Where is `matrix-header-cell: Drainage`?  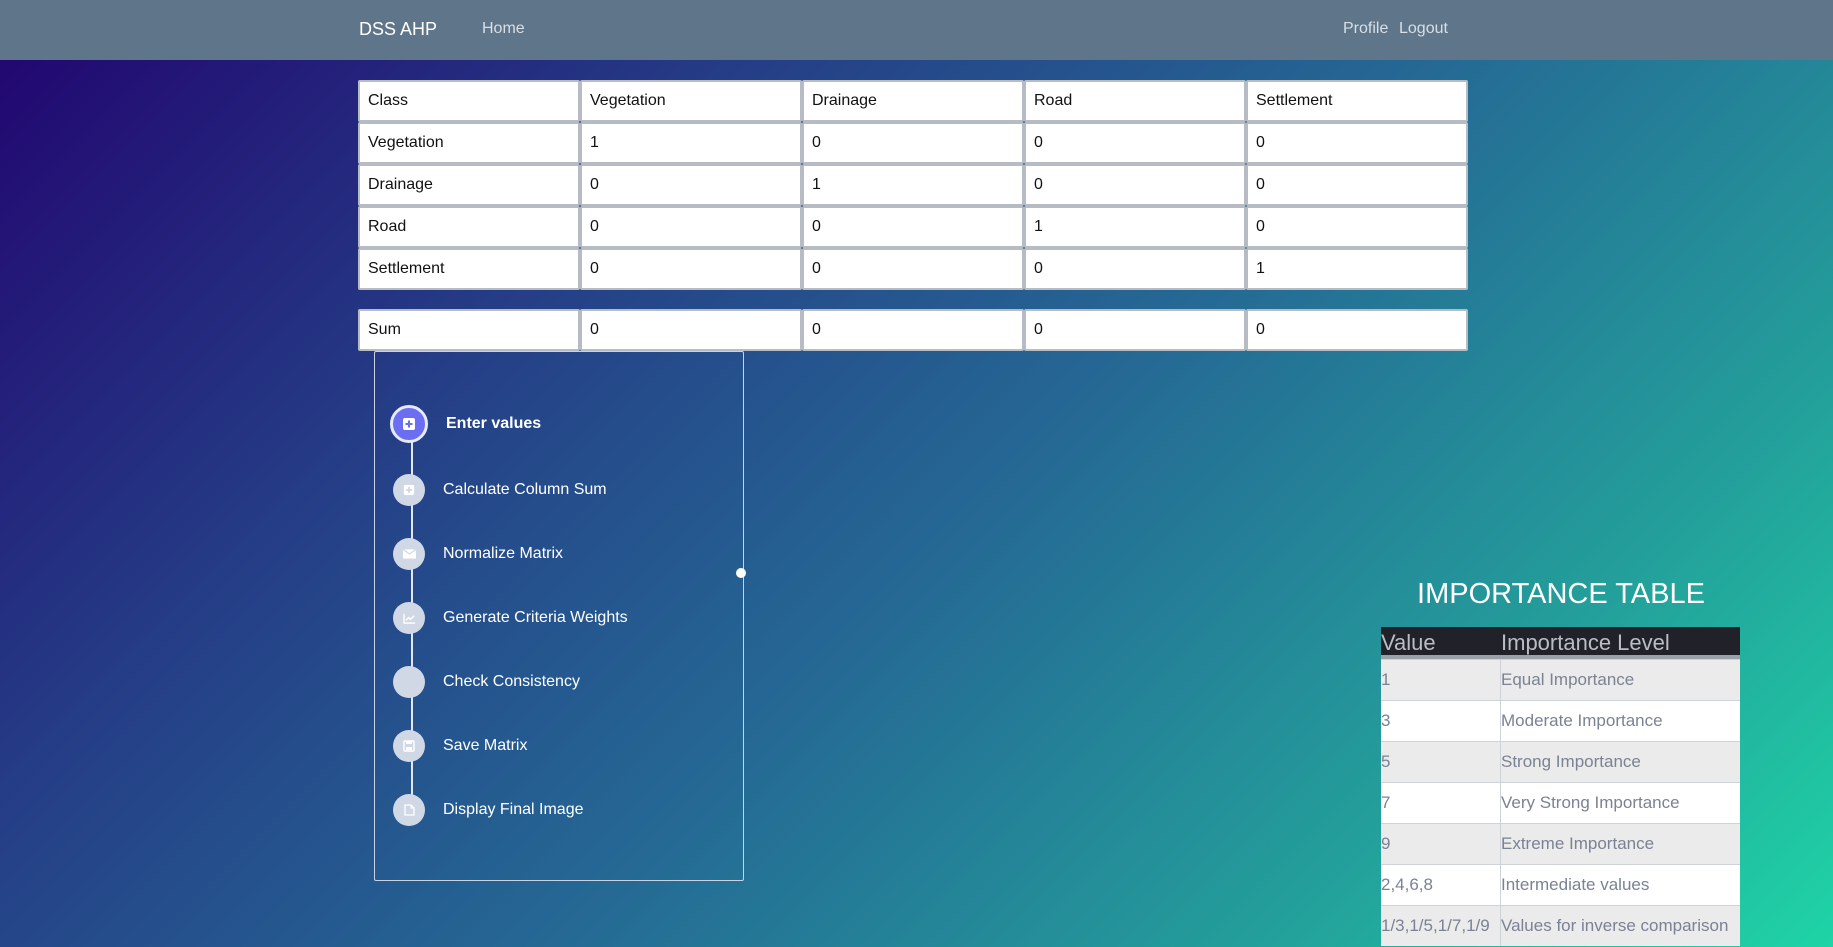 matrix-header-cell: Drainage is located at coordinates (913, 101).